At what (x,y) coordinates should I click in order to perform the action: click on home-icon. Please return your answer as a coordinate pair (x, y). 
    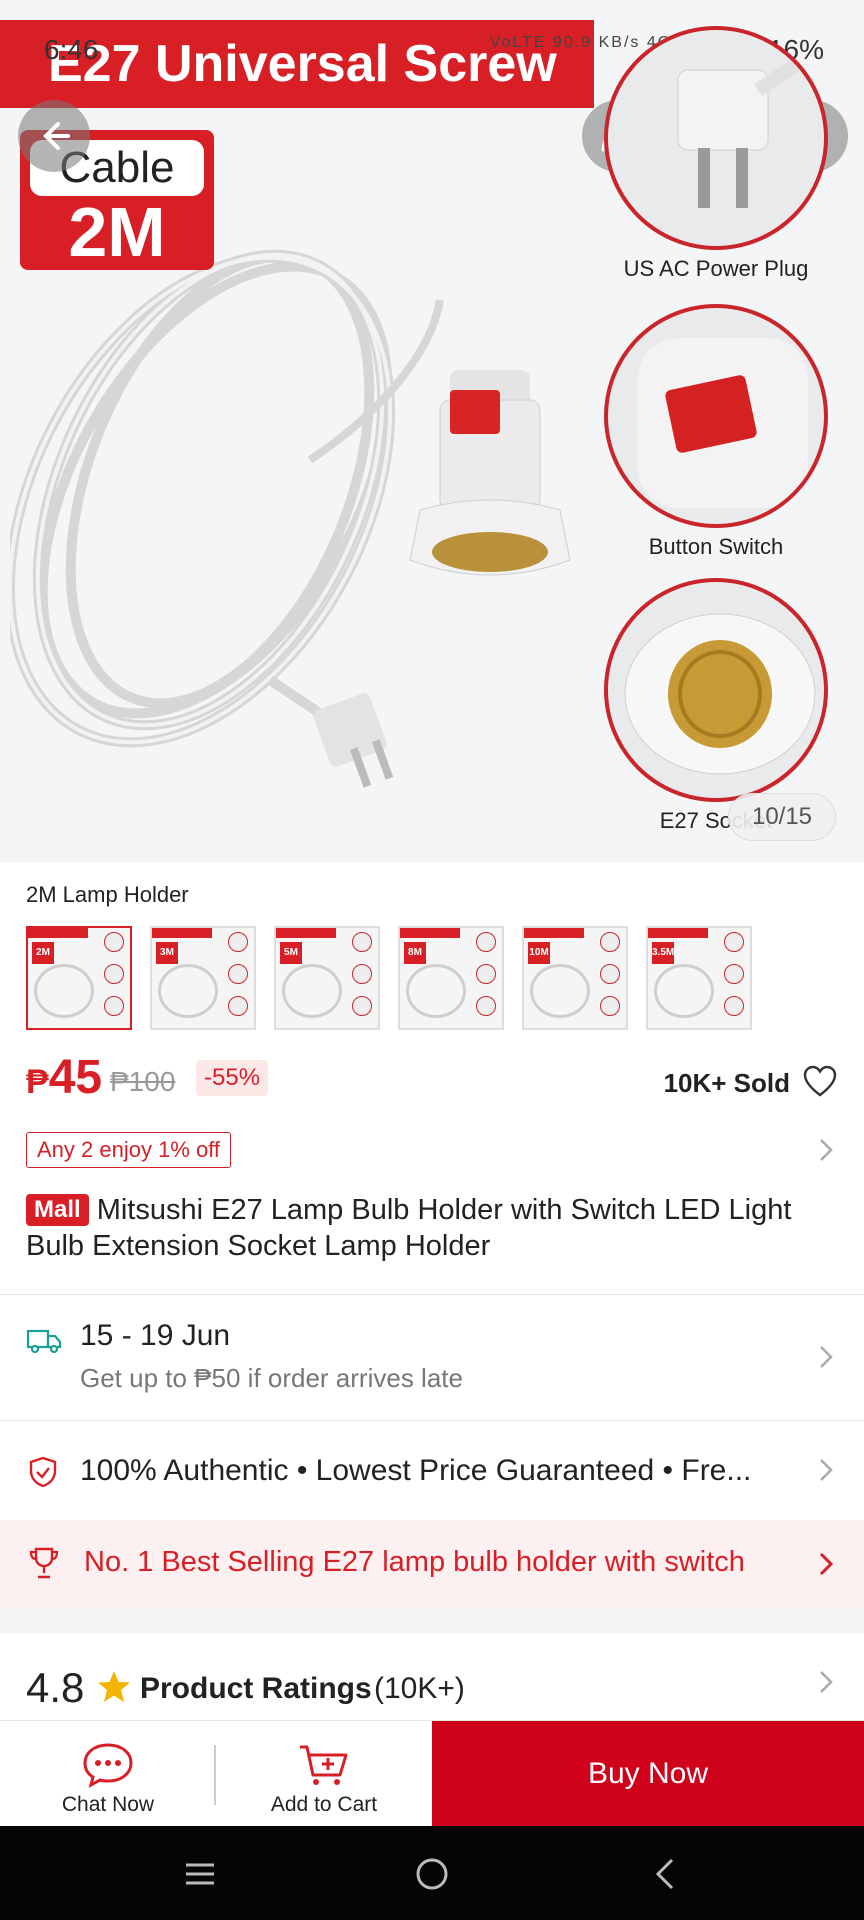
    Looking at the image, I should click on (432, 1874).